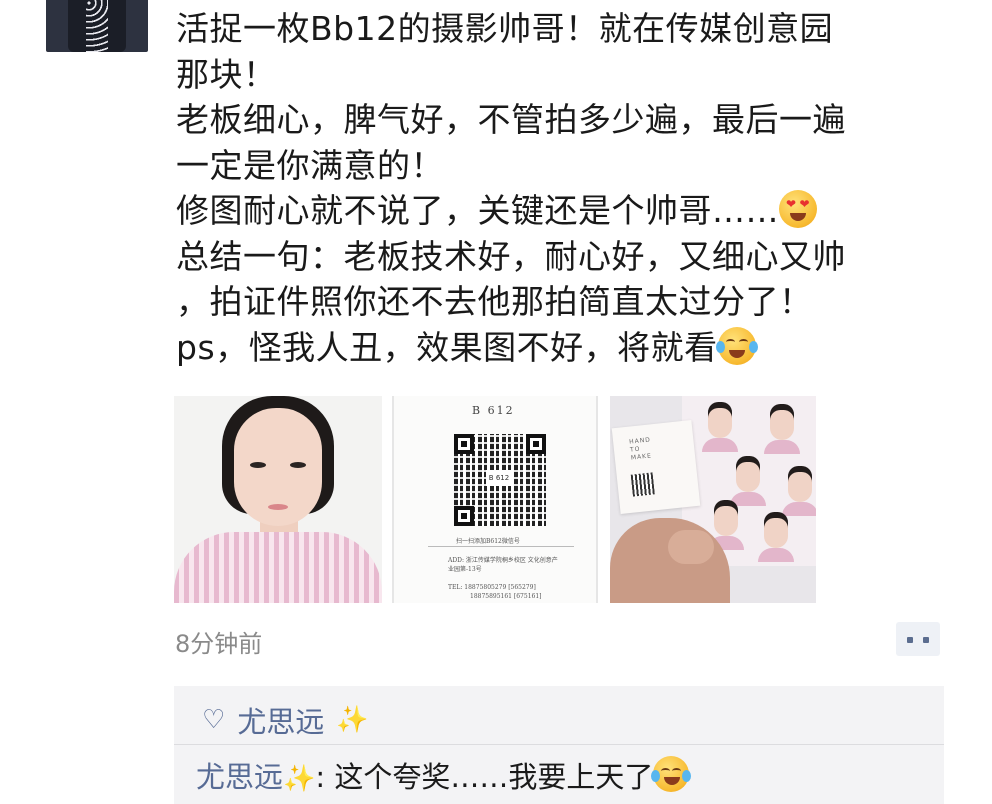 This screenshot has width=992, height=804. What do you see at coordinates (511, 256) in the screenshot?
I see `post-line-6: 总结一句：老板技术好，耐心好，又细心又帅` at bounding box center [511, 256].